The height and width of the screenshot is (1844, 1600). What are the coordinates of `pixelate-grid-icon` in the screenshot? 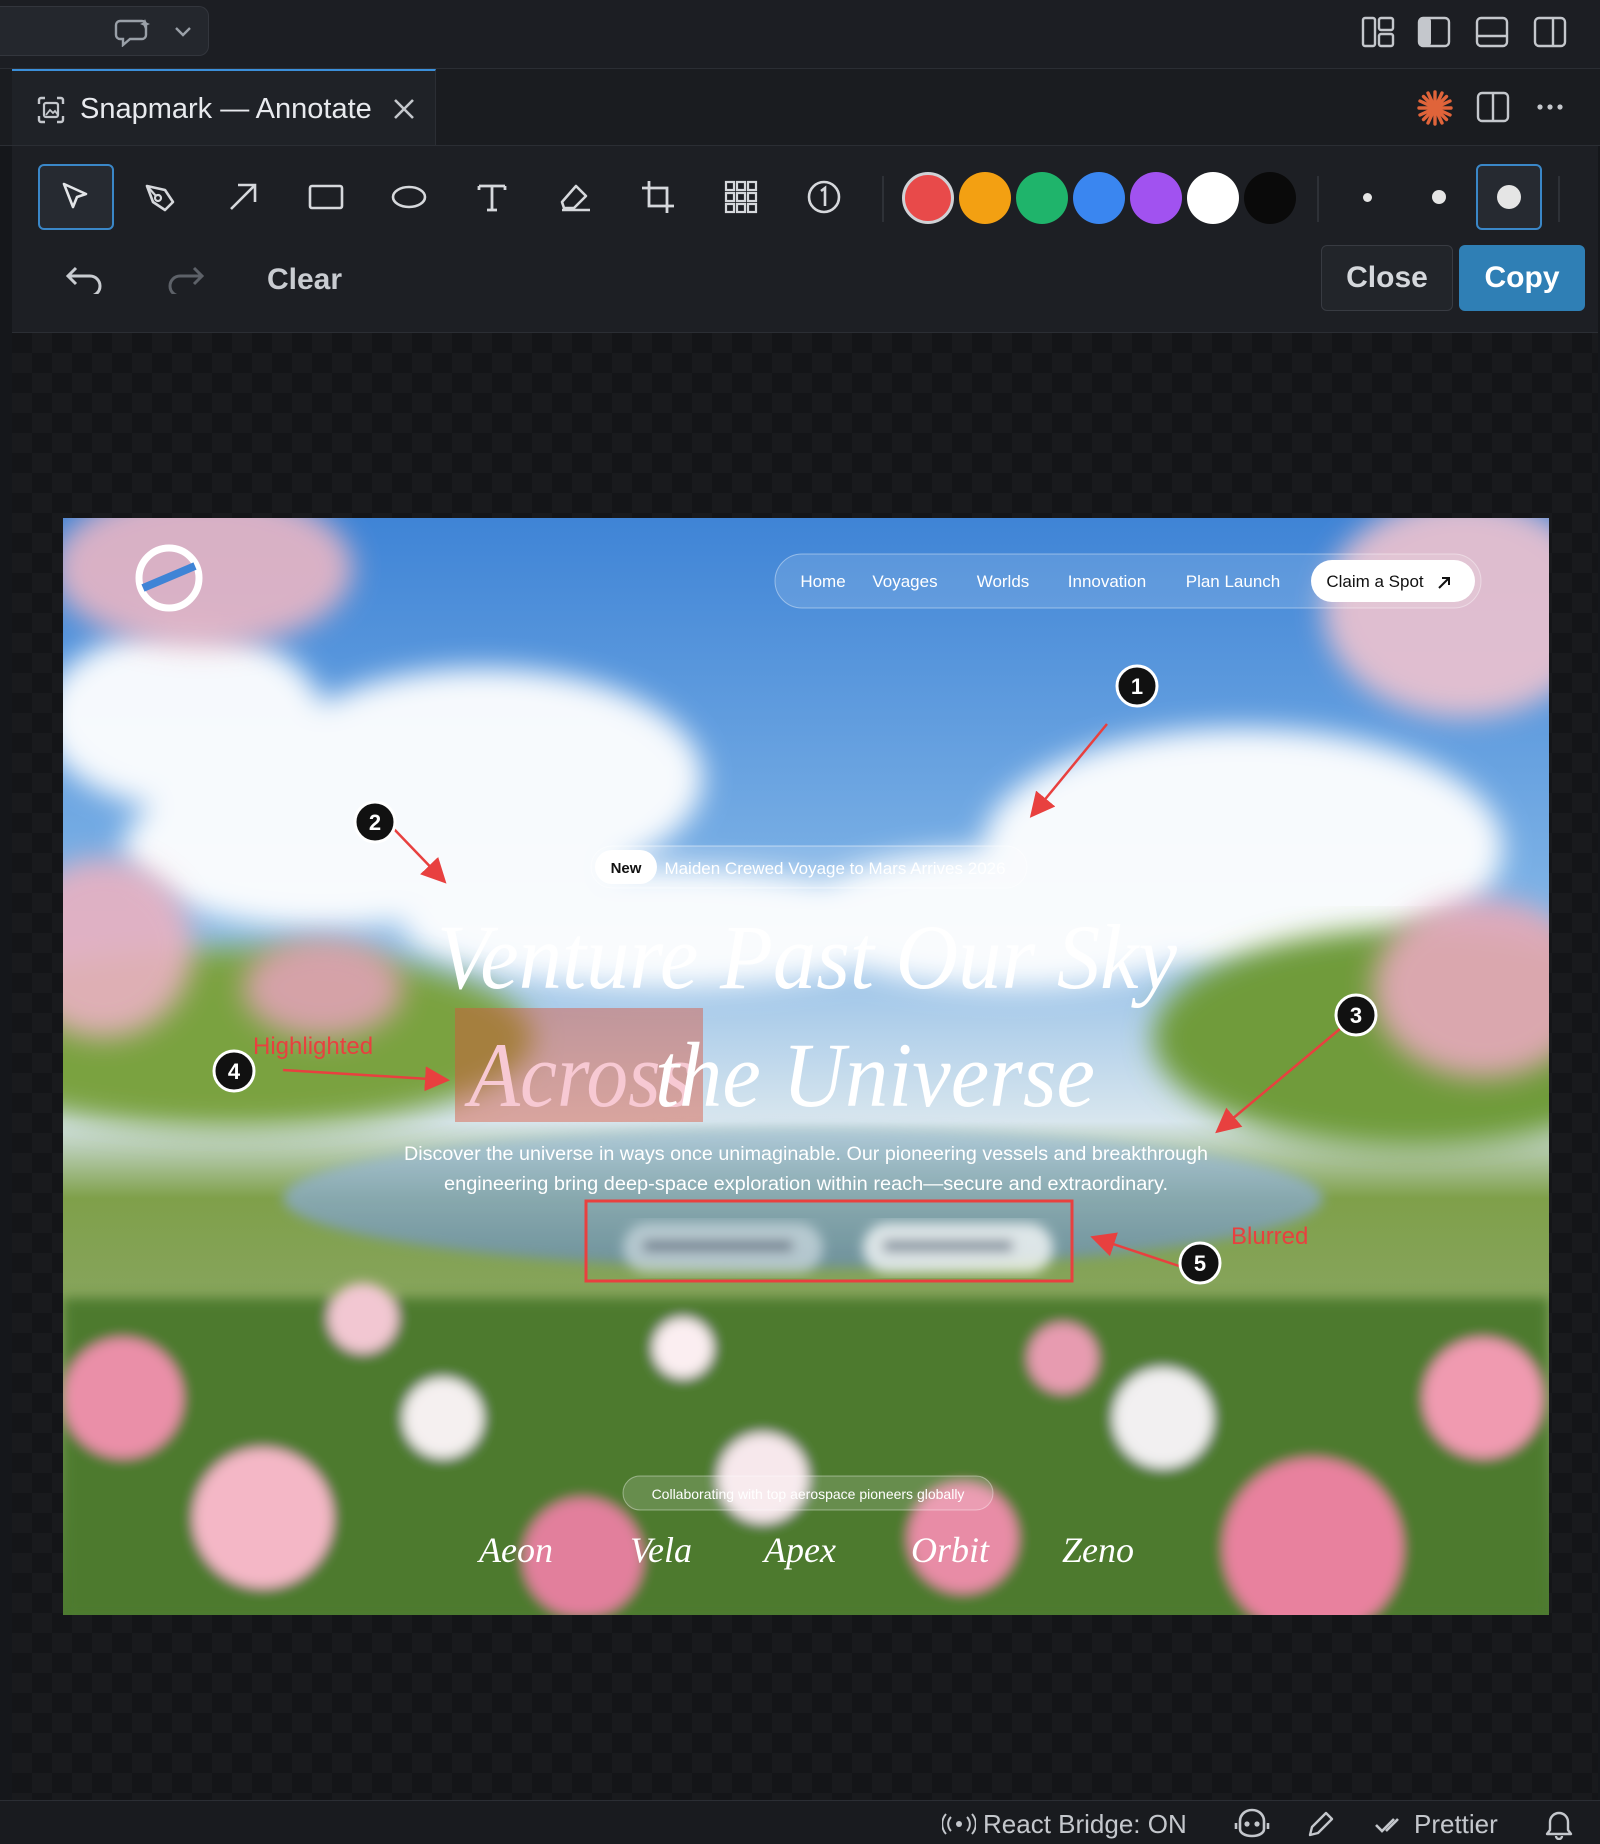 It's located at (741, 197).